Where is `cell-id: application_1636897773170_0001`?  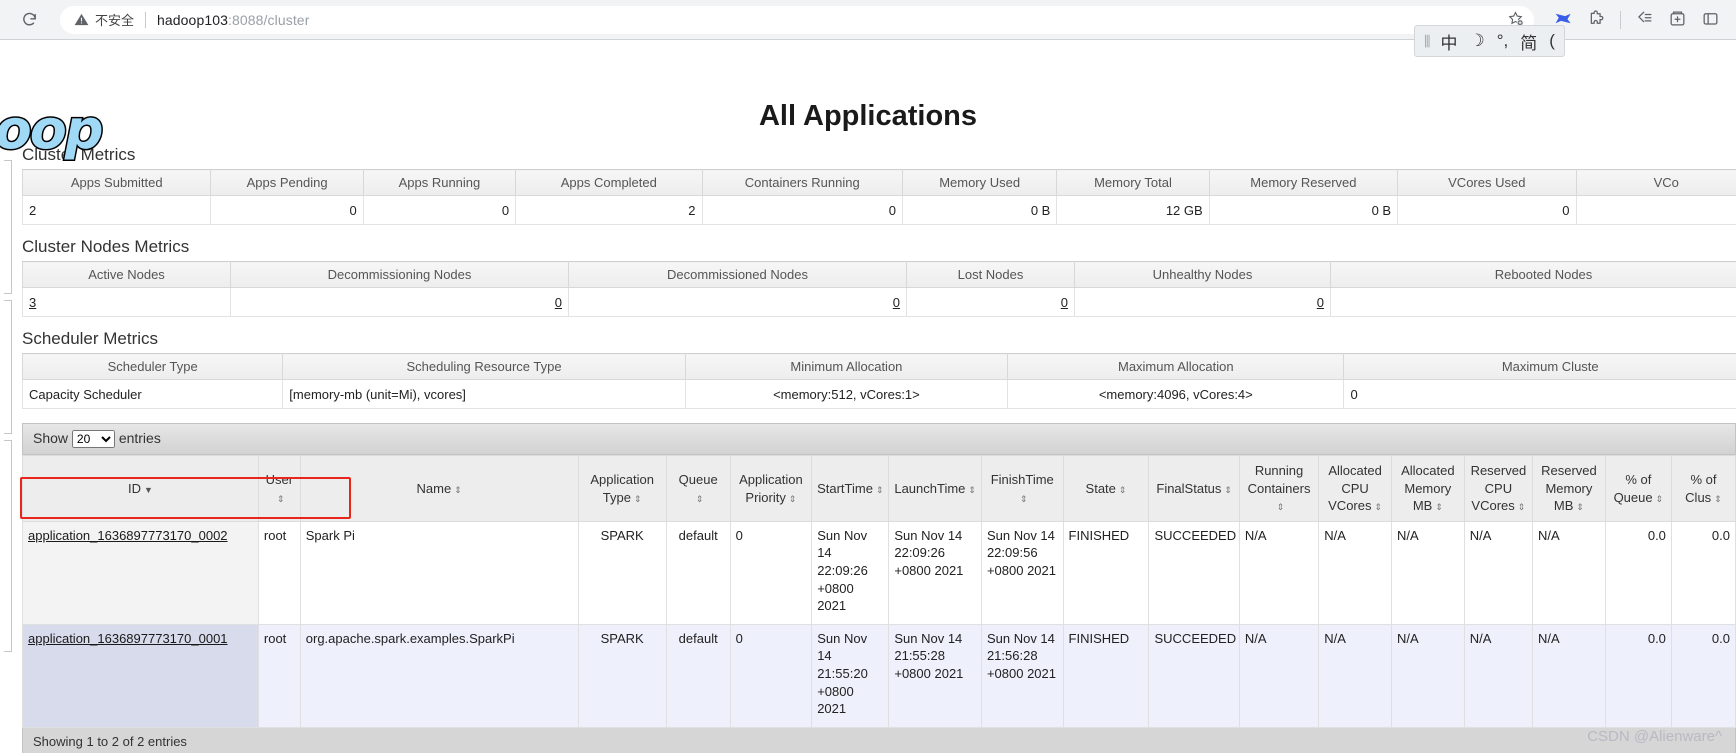
cell-id: application_1636897773170_0001 is located at coordinates (140, 675).